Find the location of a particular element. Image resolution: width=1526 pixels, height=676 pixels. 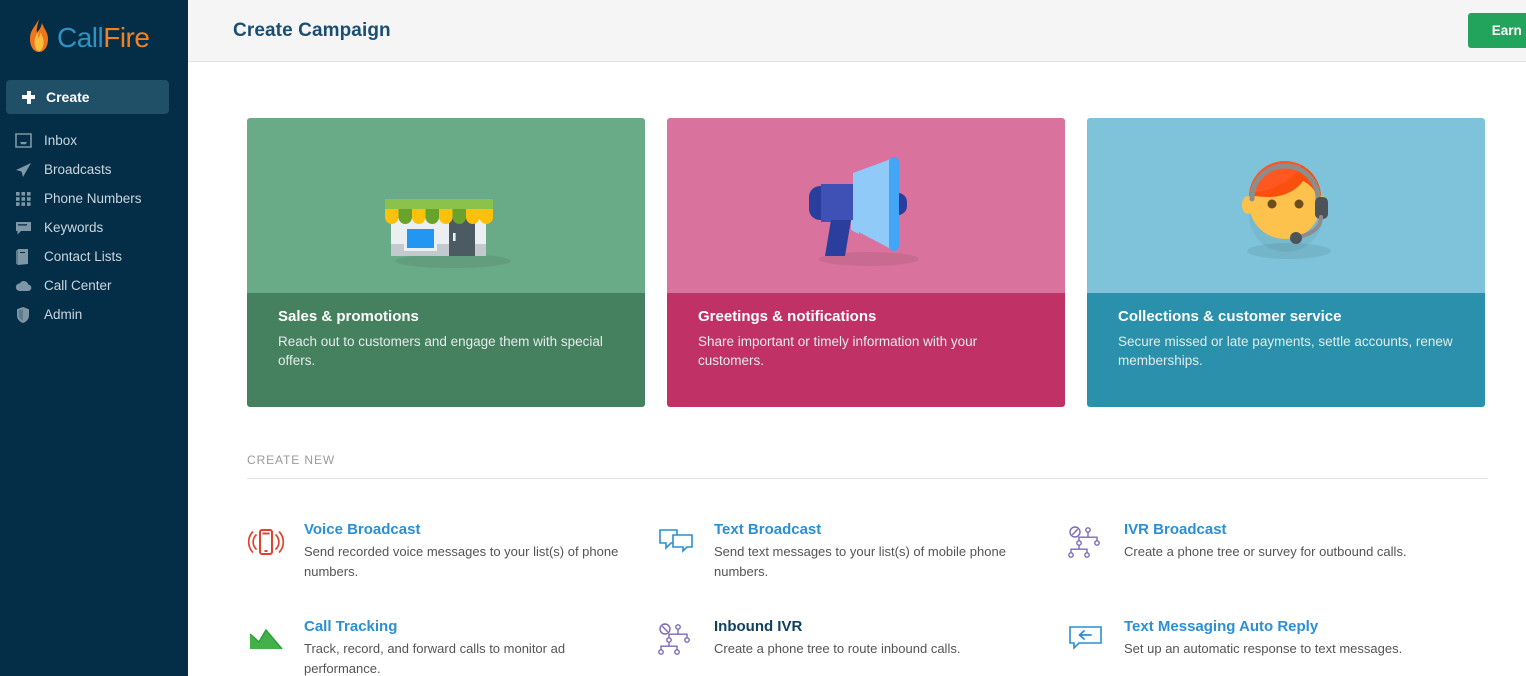

brand-wordmark: CallFire is located at coordinates (103, 37).